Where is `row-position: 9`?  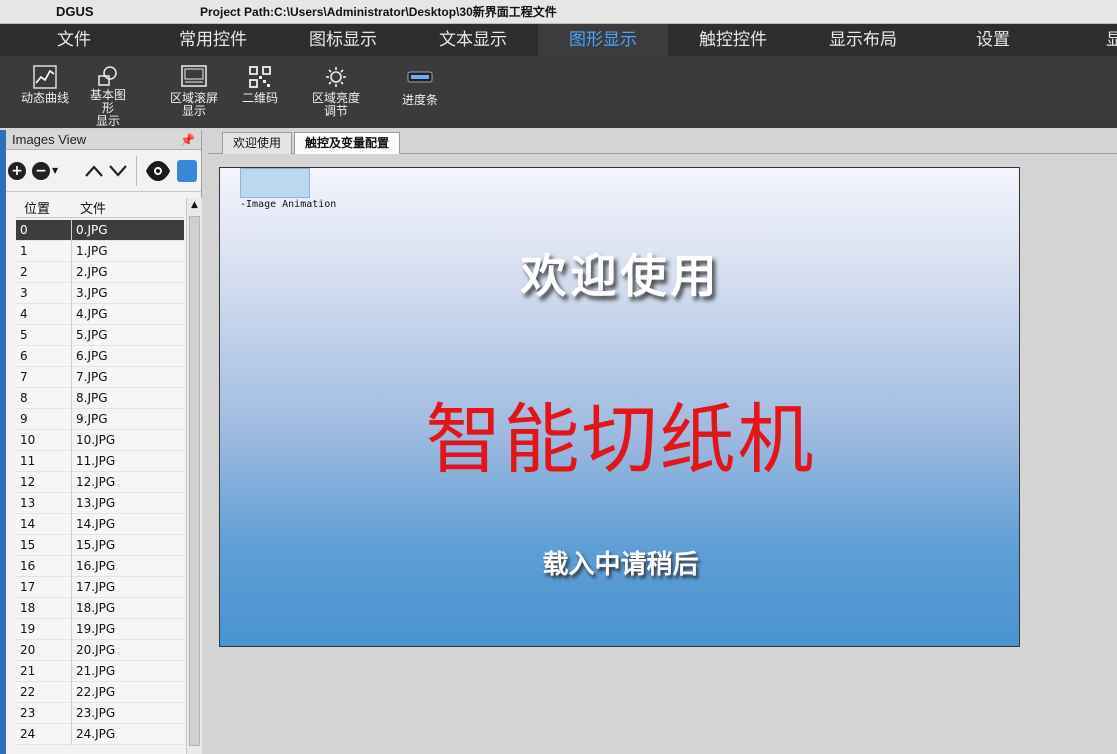
row-position: 9 is located at coordinates (44, 419).